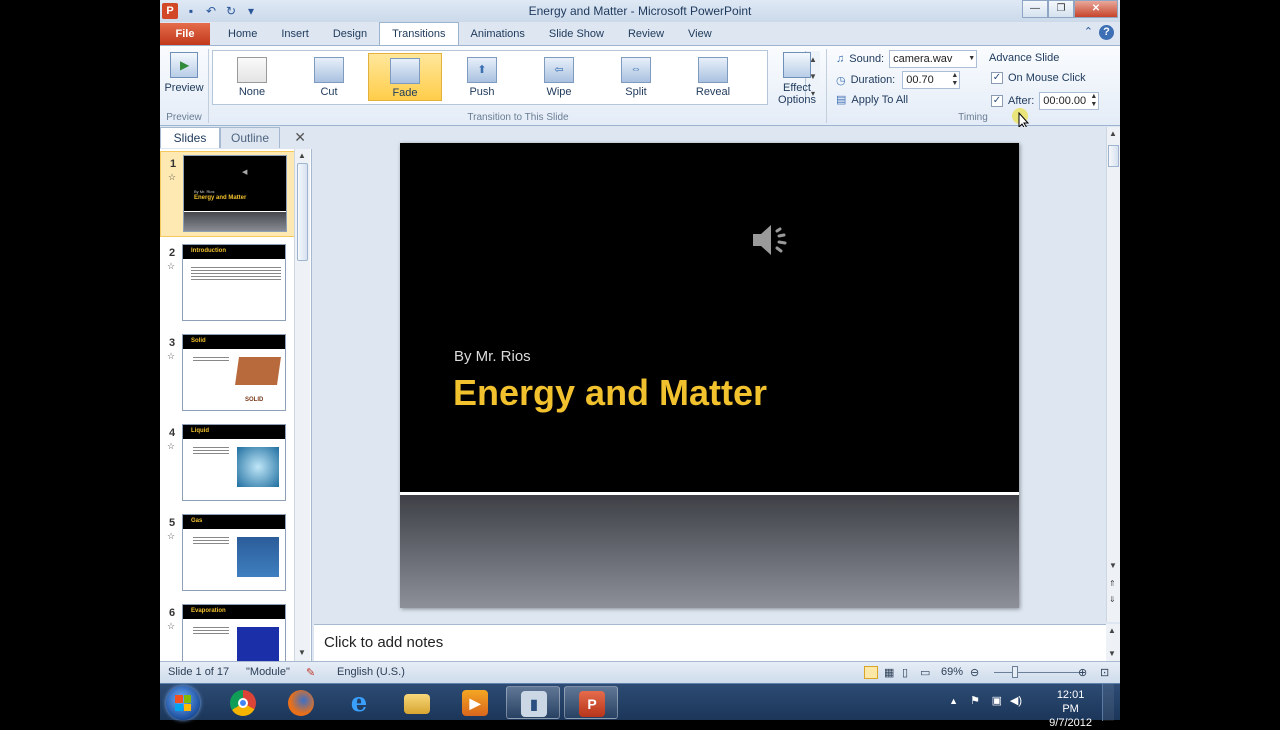 The image size is (1280, 730). What do you see at coordinates (183, 703) in the screenshot?
I see `start-button` at bounding box center [183, 703].